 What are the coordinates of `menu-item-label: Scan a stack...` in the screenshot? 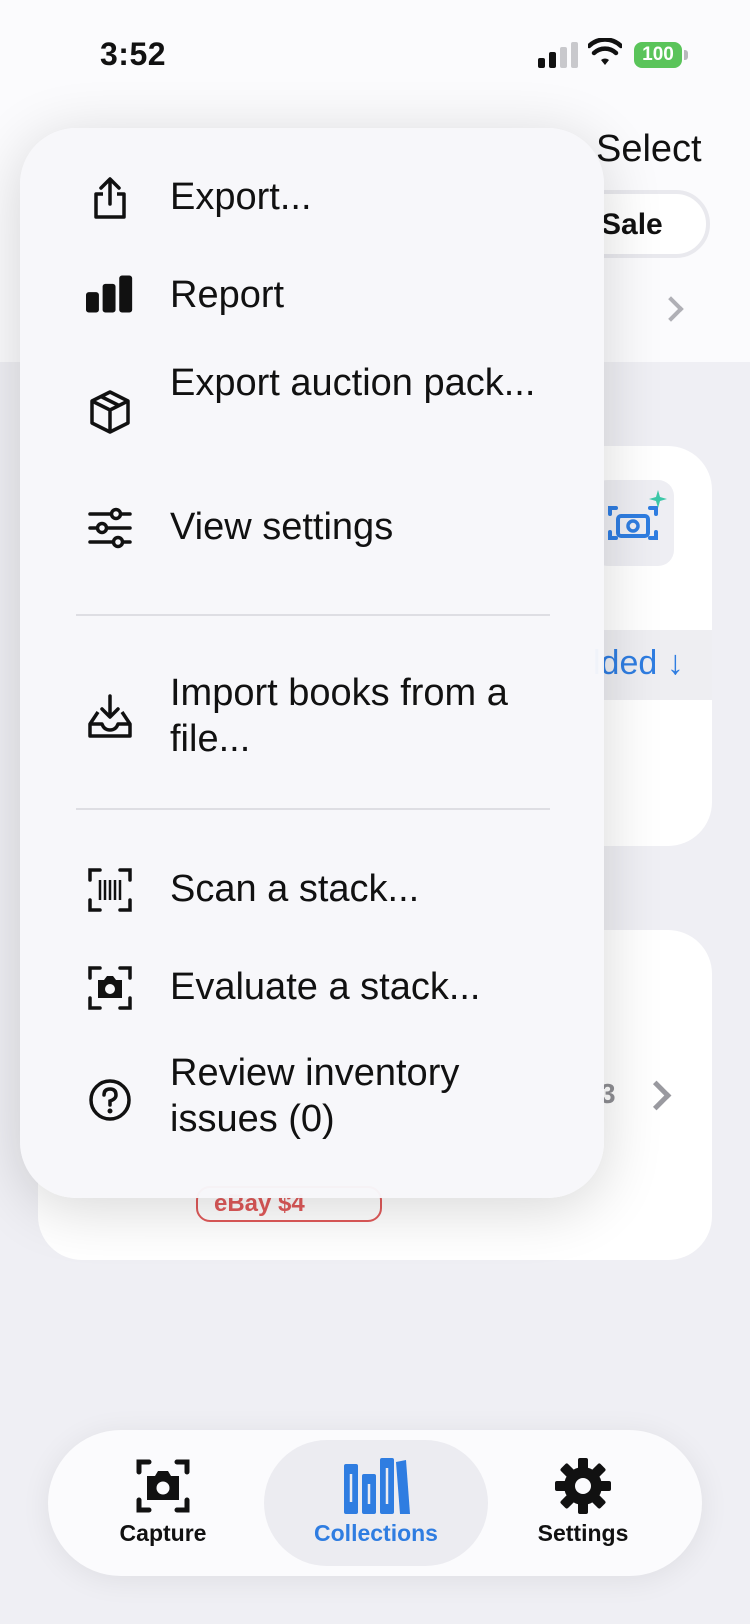 It's located at (295, 889).